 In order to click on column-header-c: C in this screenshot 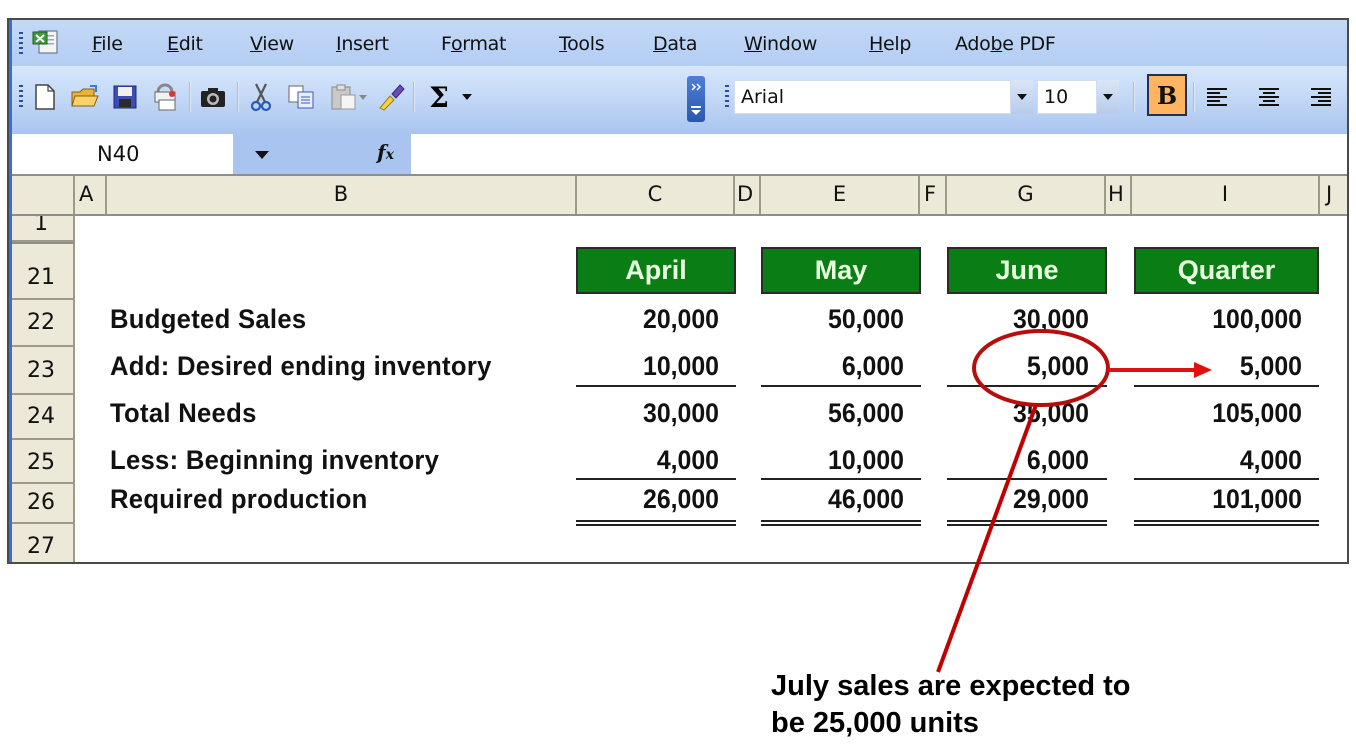, I will do `click(656, 195)`.